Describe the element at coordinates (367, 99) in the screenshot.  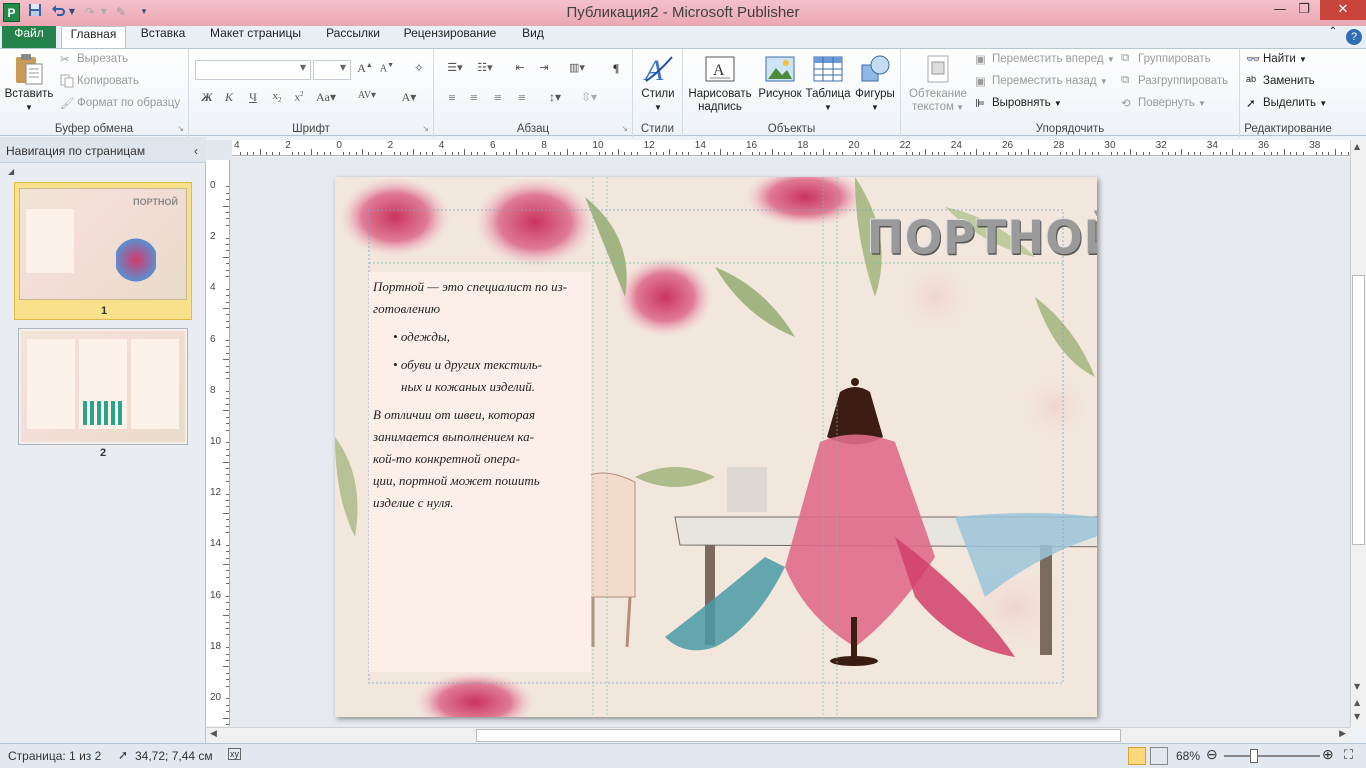
I see `character-spacing-icon: AV▾` at that location.